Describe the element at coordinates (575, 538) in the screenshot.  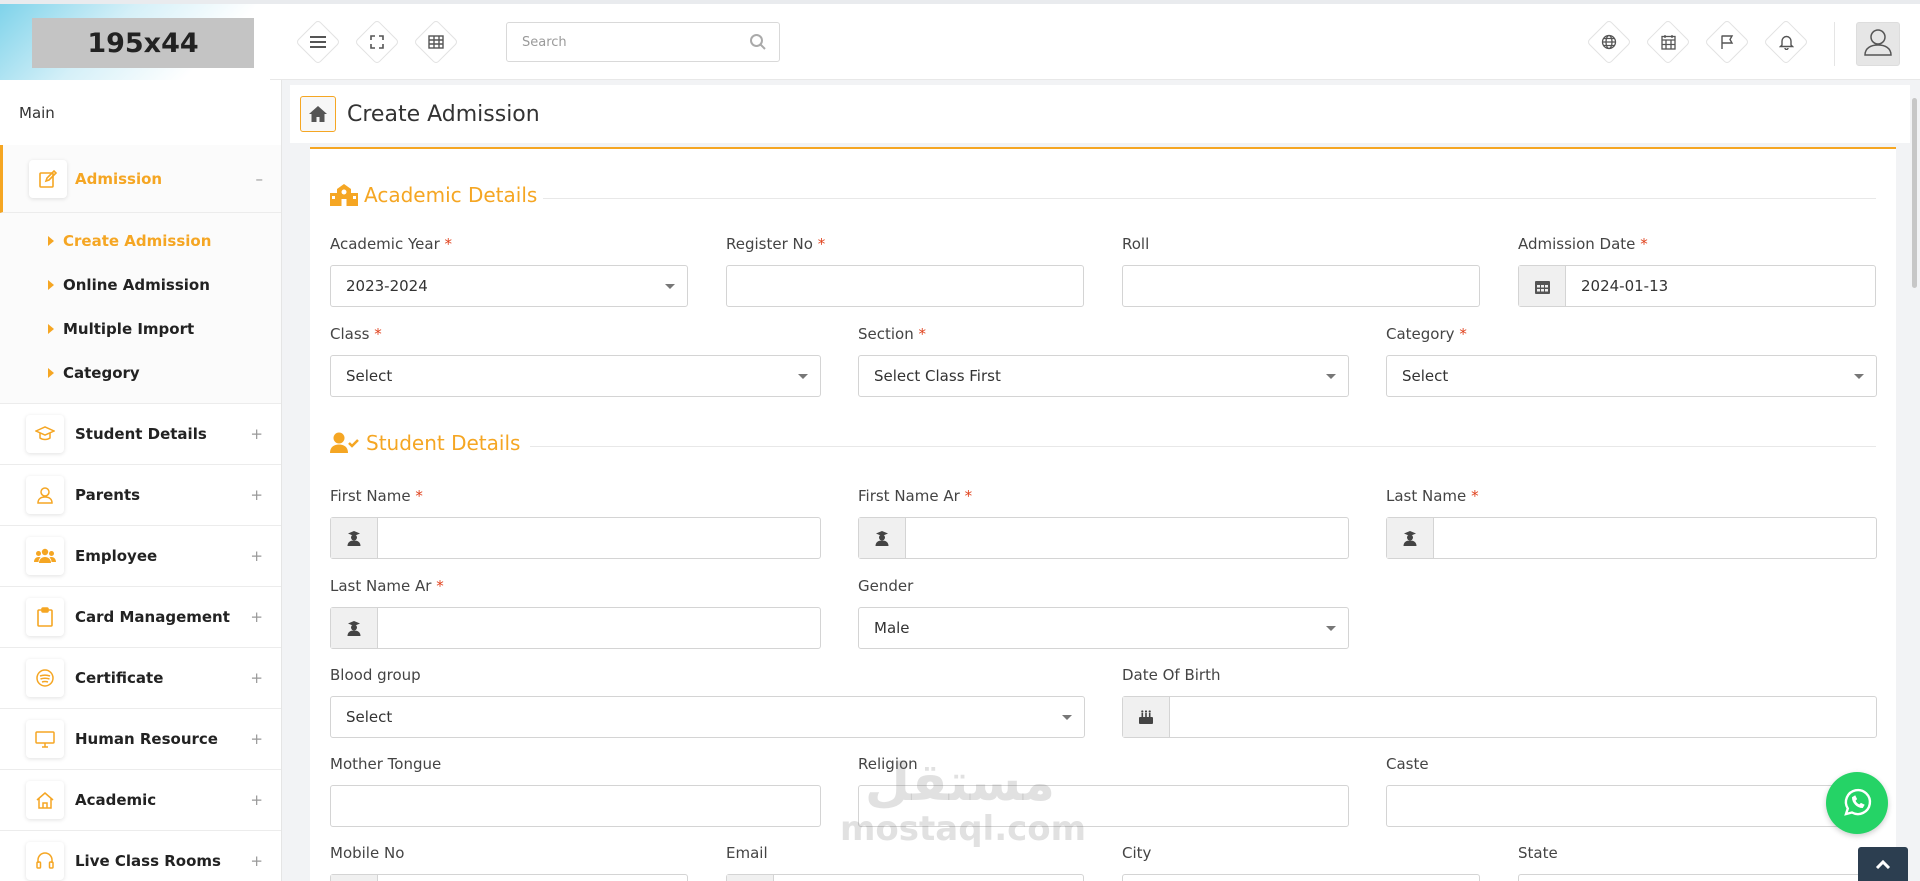
I see `first-name-input` at that location.